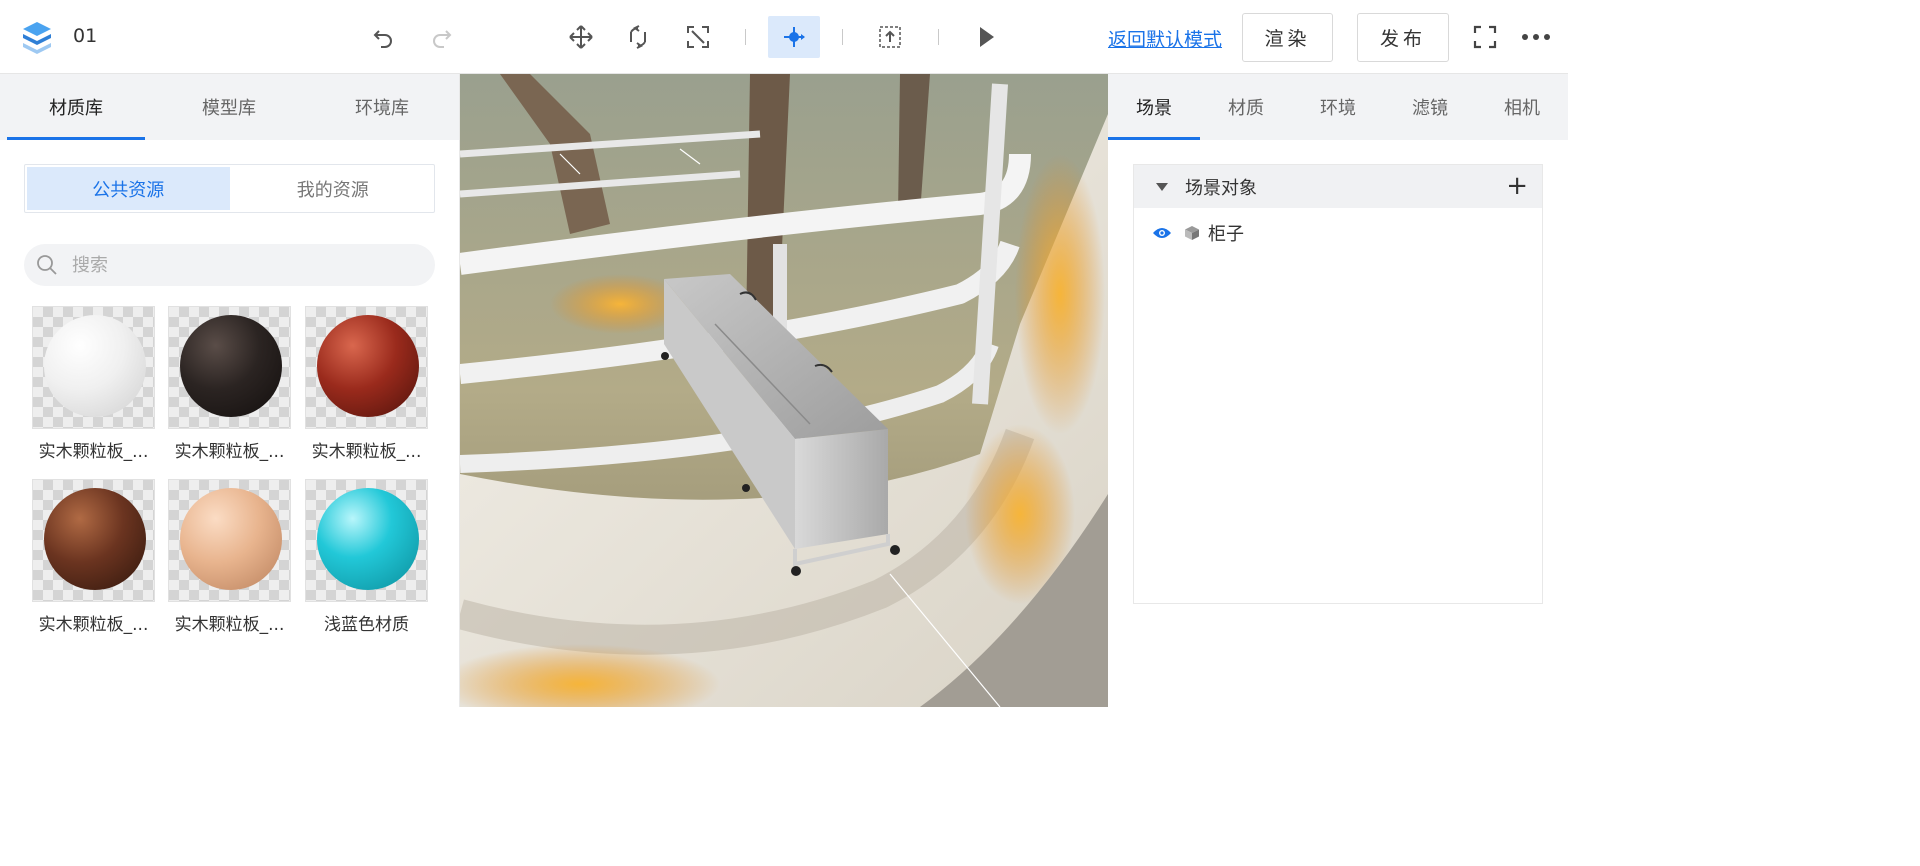  What do you see at coordinates (222, 265) in the screenshot?
I see `search-input` at bounding box center [222, 265].